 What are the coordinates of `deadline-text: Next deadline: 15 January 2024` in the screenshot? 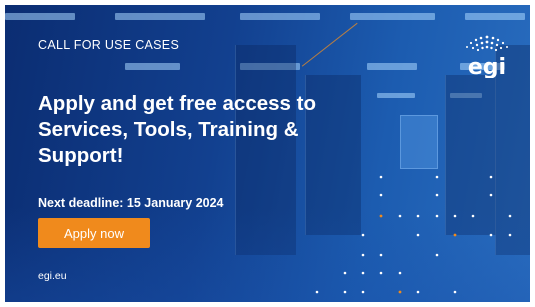 It's located at (131, 203).